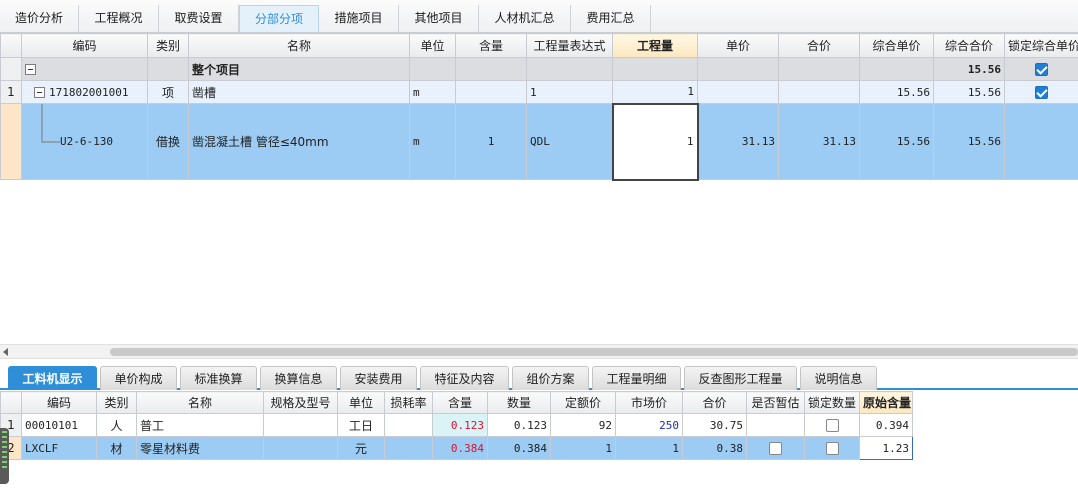 This screenshot has width=1078, height=501. What do you see at coordinates (655, 45) in the screenshot?
I see `header-qty: 工程量` at bounding box center [655, 45].